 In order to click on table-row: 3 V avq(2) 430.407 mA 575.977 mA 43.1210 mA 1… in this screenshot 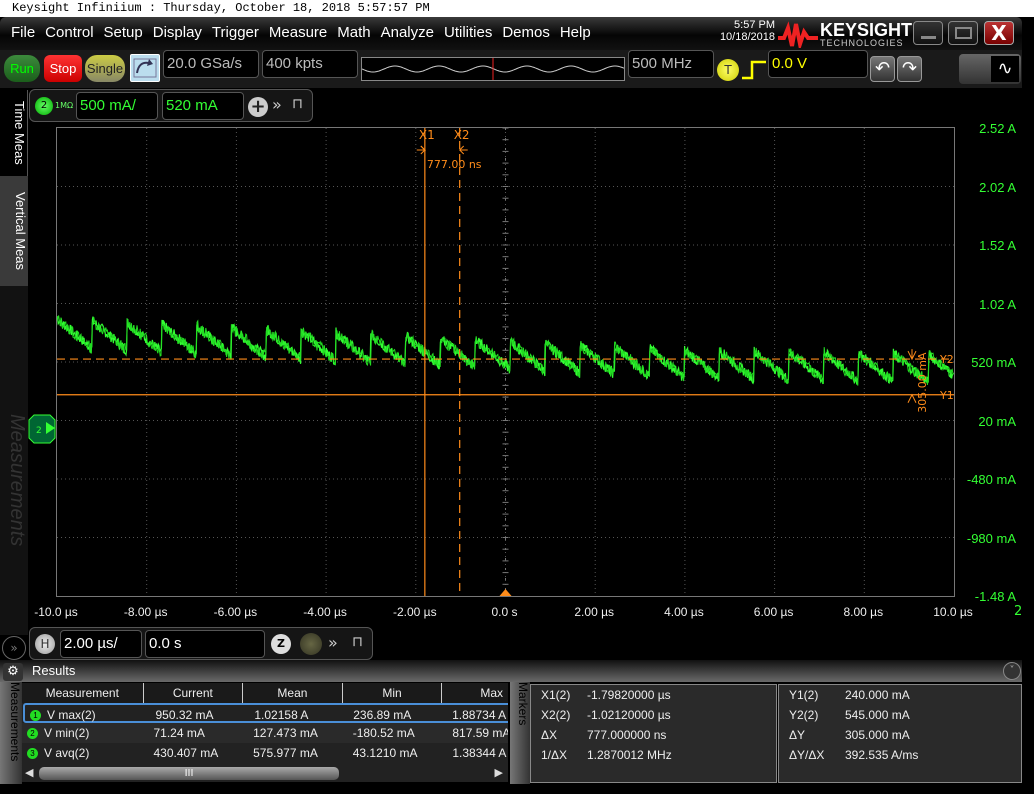, I will do `click(265, 753)`.